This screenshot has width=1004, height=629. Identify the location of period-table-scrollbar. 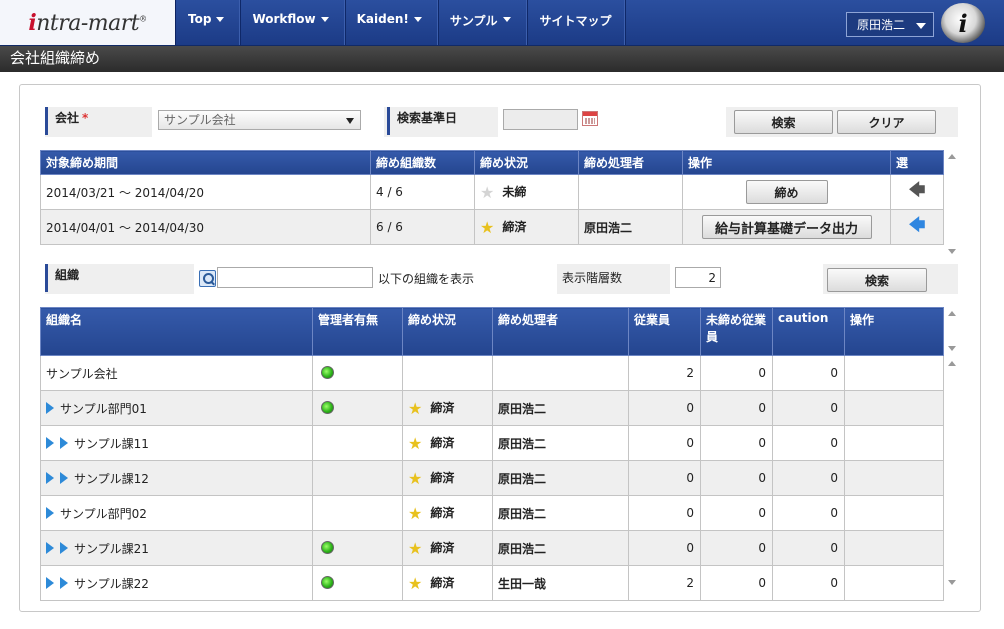
(952, 204).